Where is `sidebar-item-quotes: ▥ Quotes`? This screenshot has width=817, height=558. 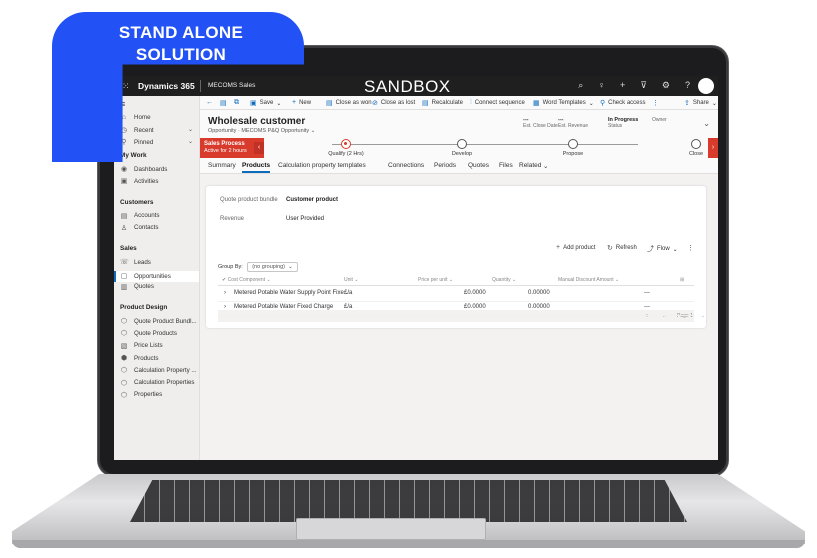 sidebar-item-quotes: ▥ Quotes is located at coordinates (137, 287).